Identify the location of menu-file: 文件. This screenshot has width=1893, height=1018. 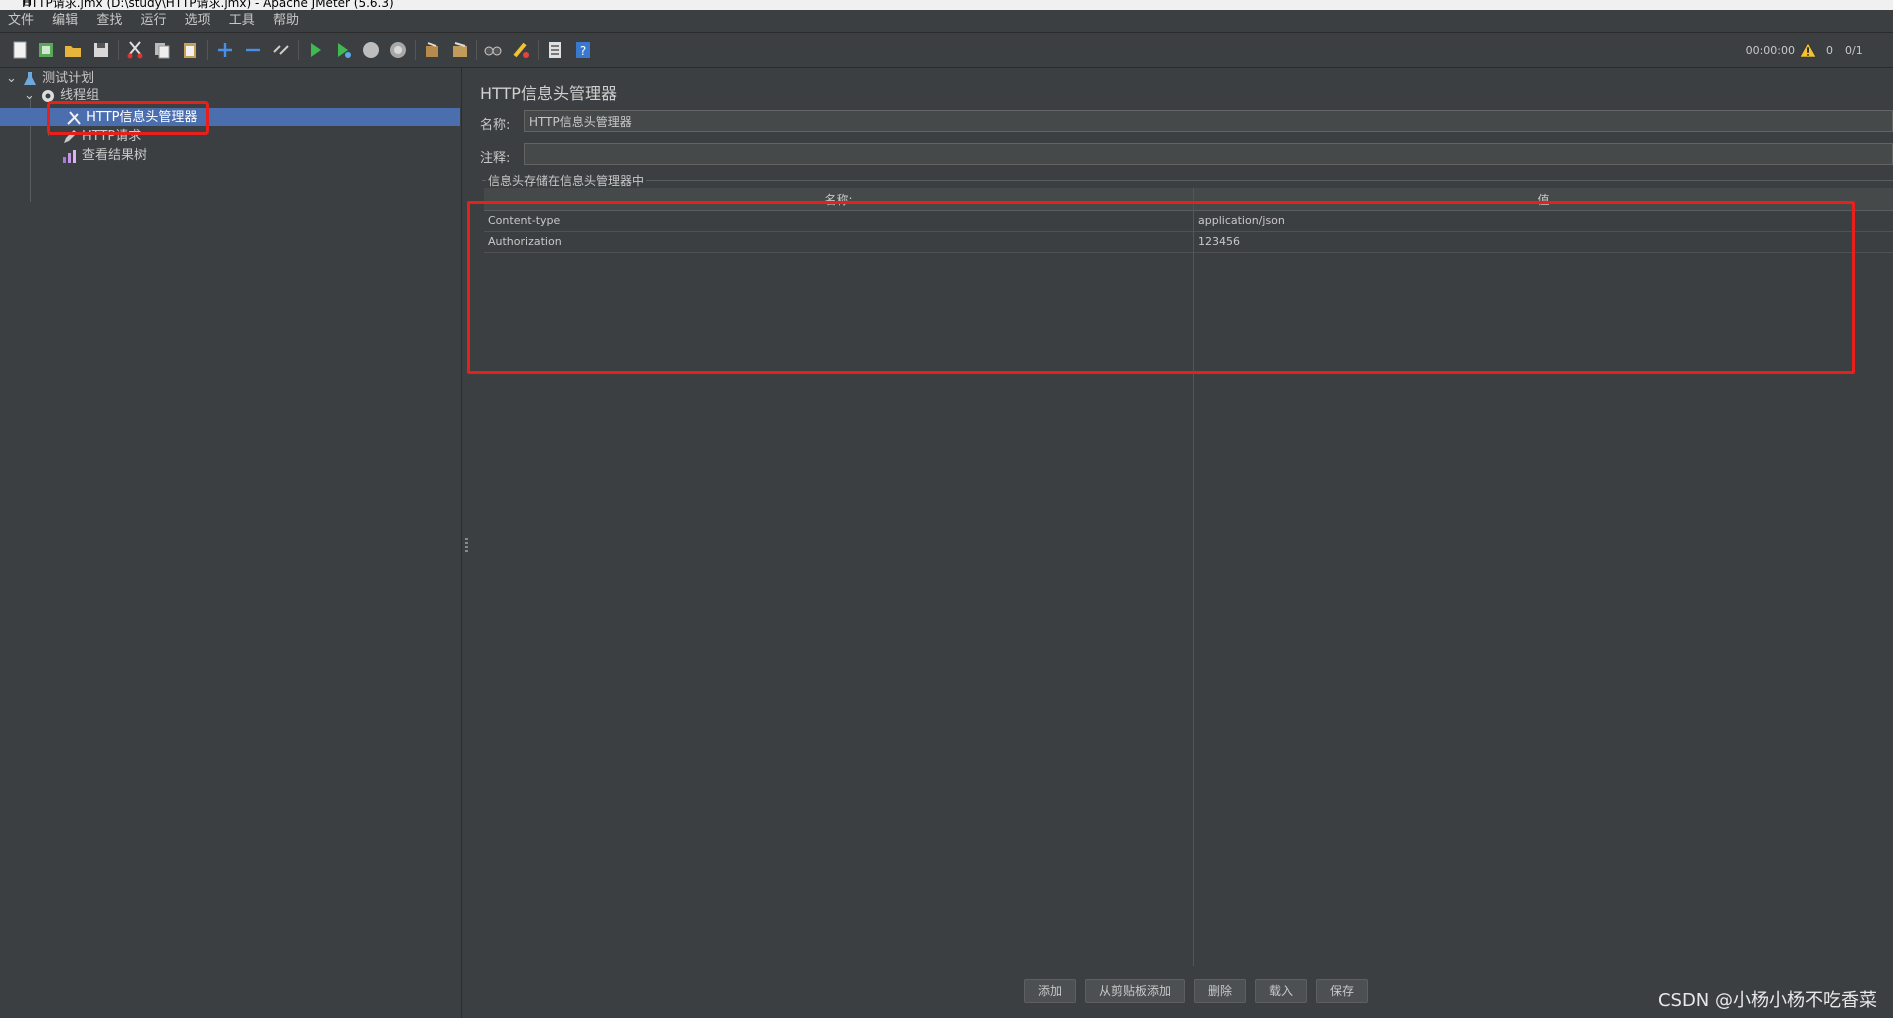
(21, 21).